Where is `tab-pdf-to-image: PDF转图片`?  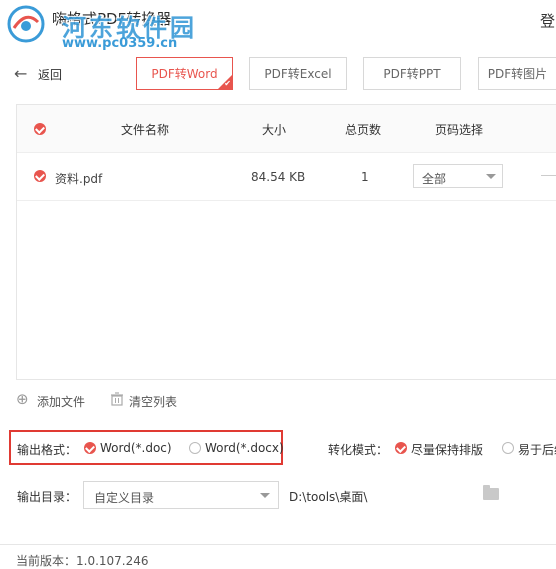
tab-pdf-to-image: PDF转图片 is located at coordinates (517, 73).